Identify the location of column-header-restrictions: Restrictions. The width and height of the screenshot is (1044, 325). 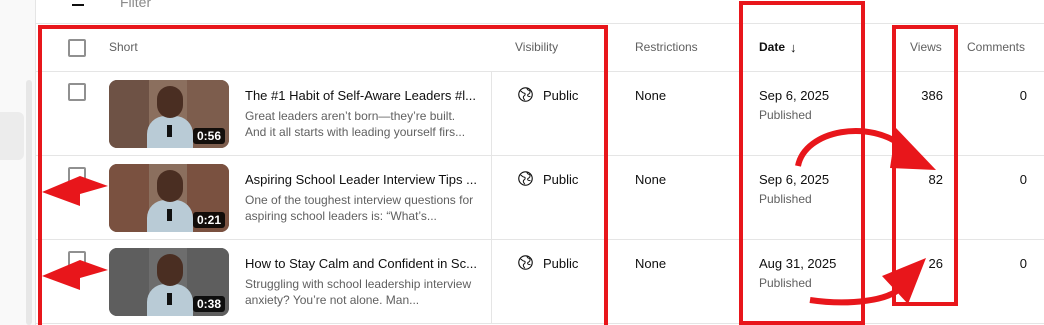
(666, 47).